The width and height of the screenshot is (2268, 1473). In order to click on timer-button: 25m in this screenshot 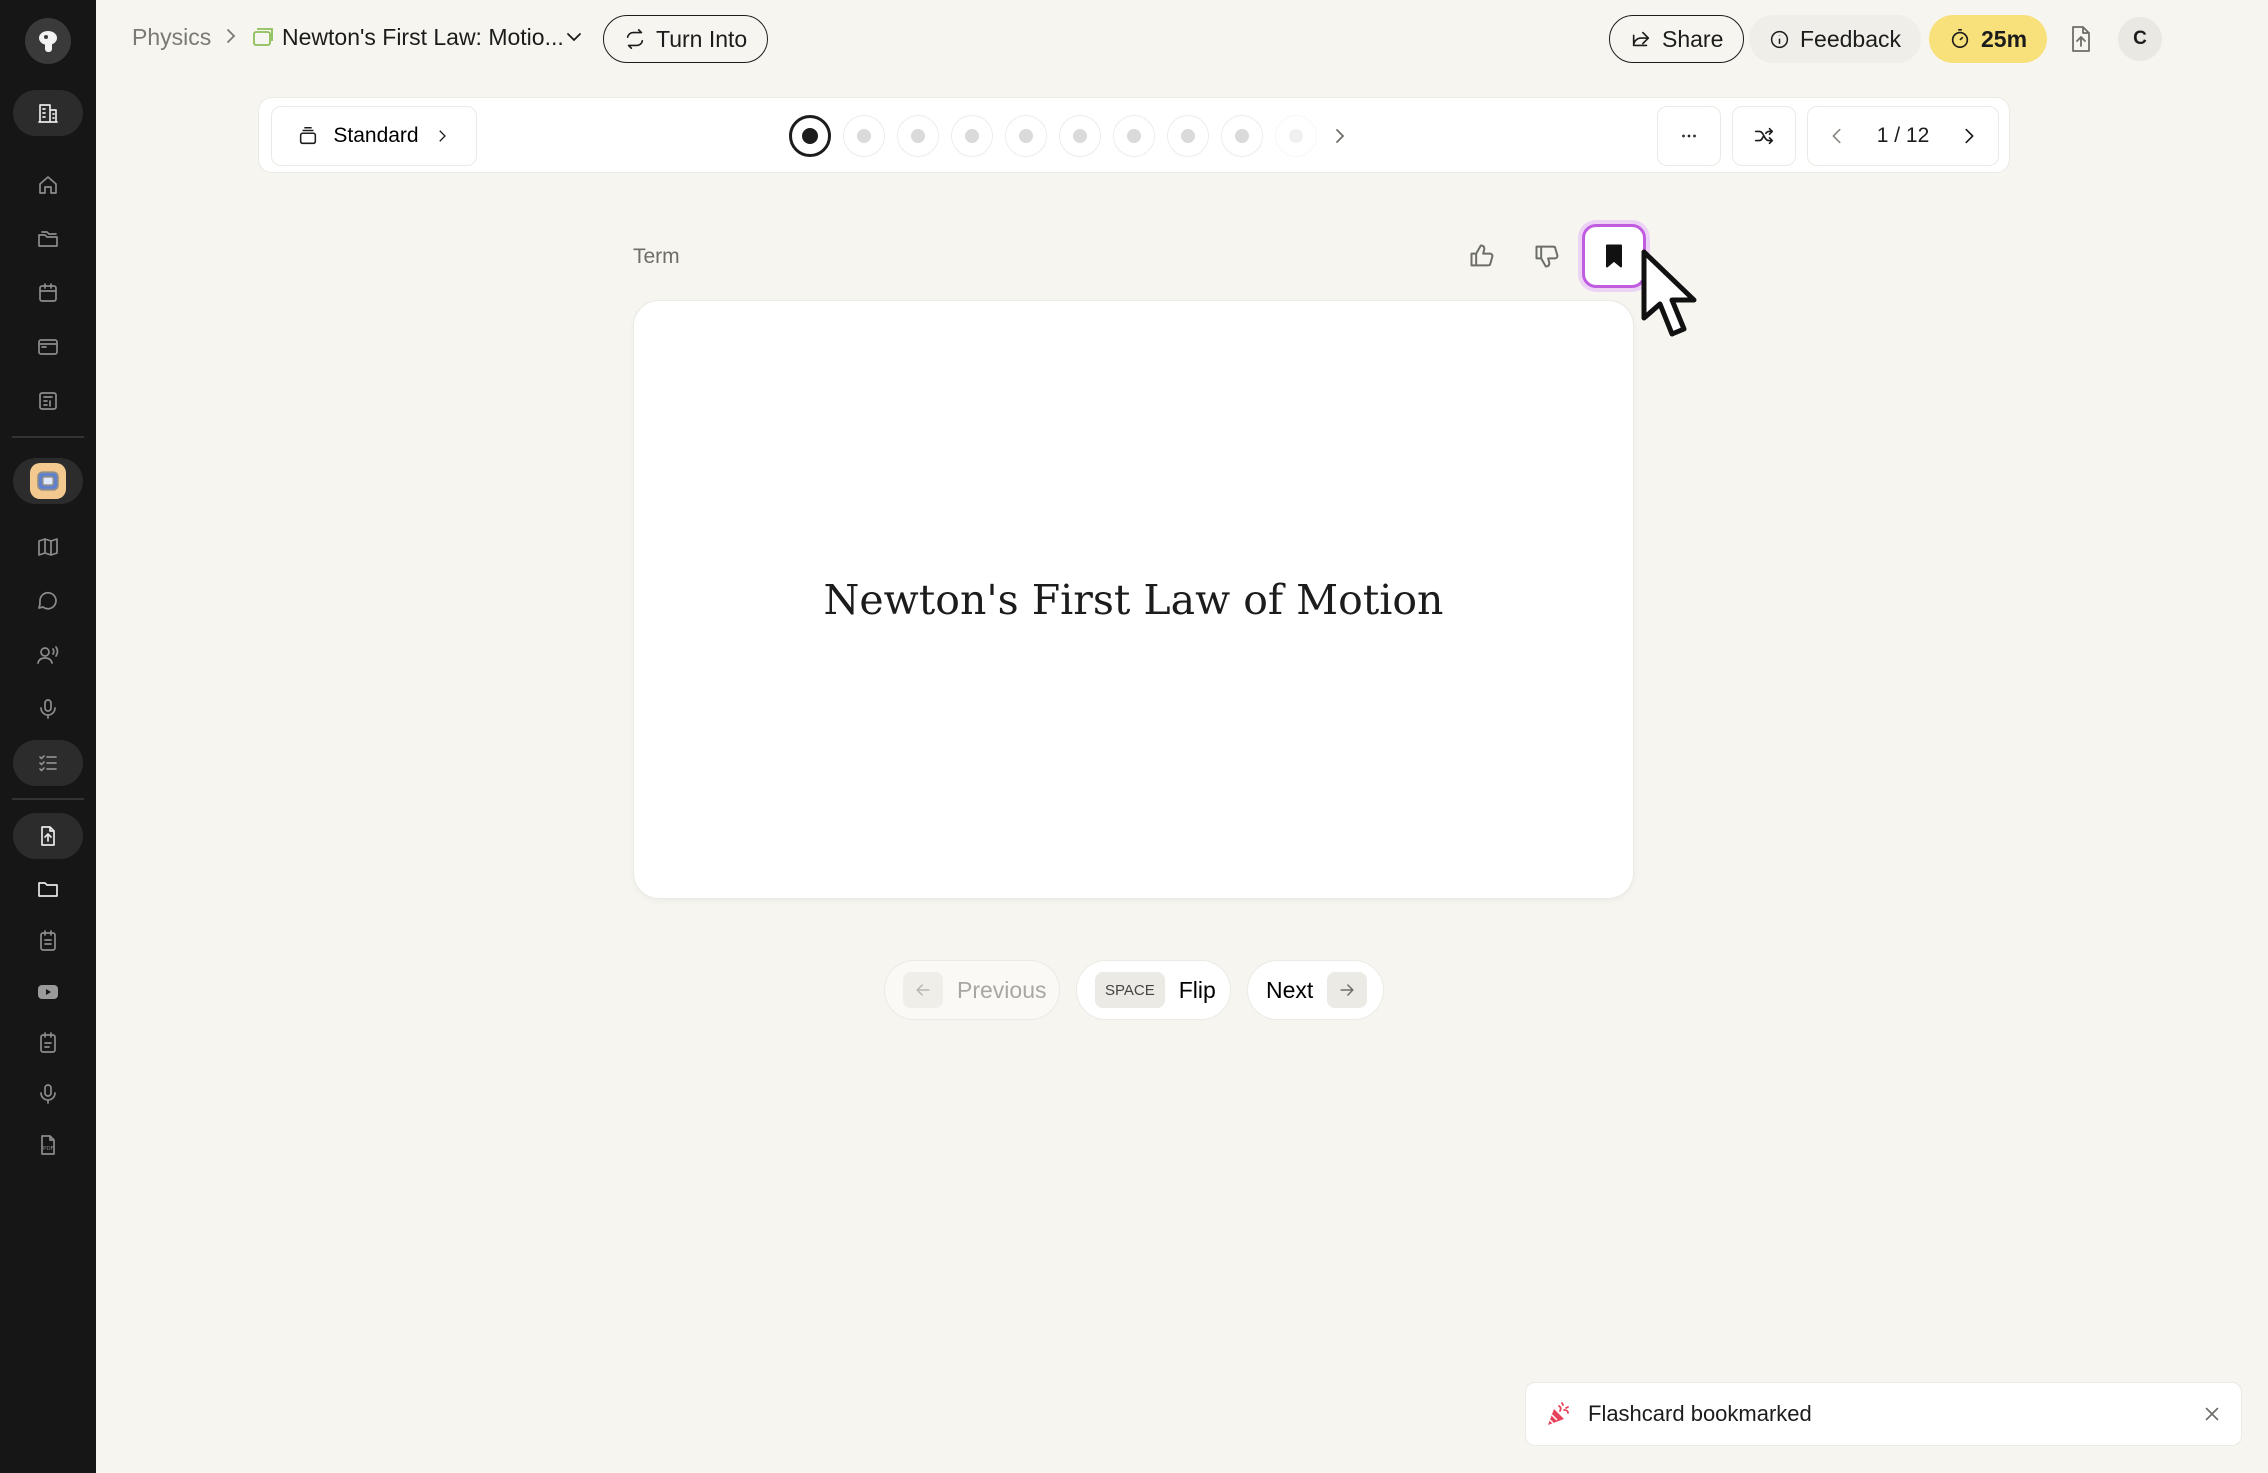, I will do `click(1988, 39)`.